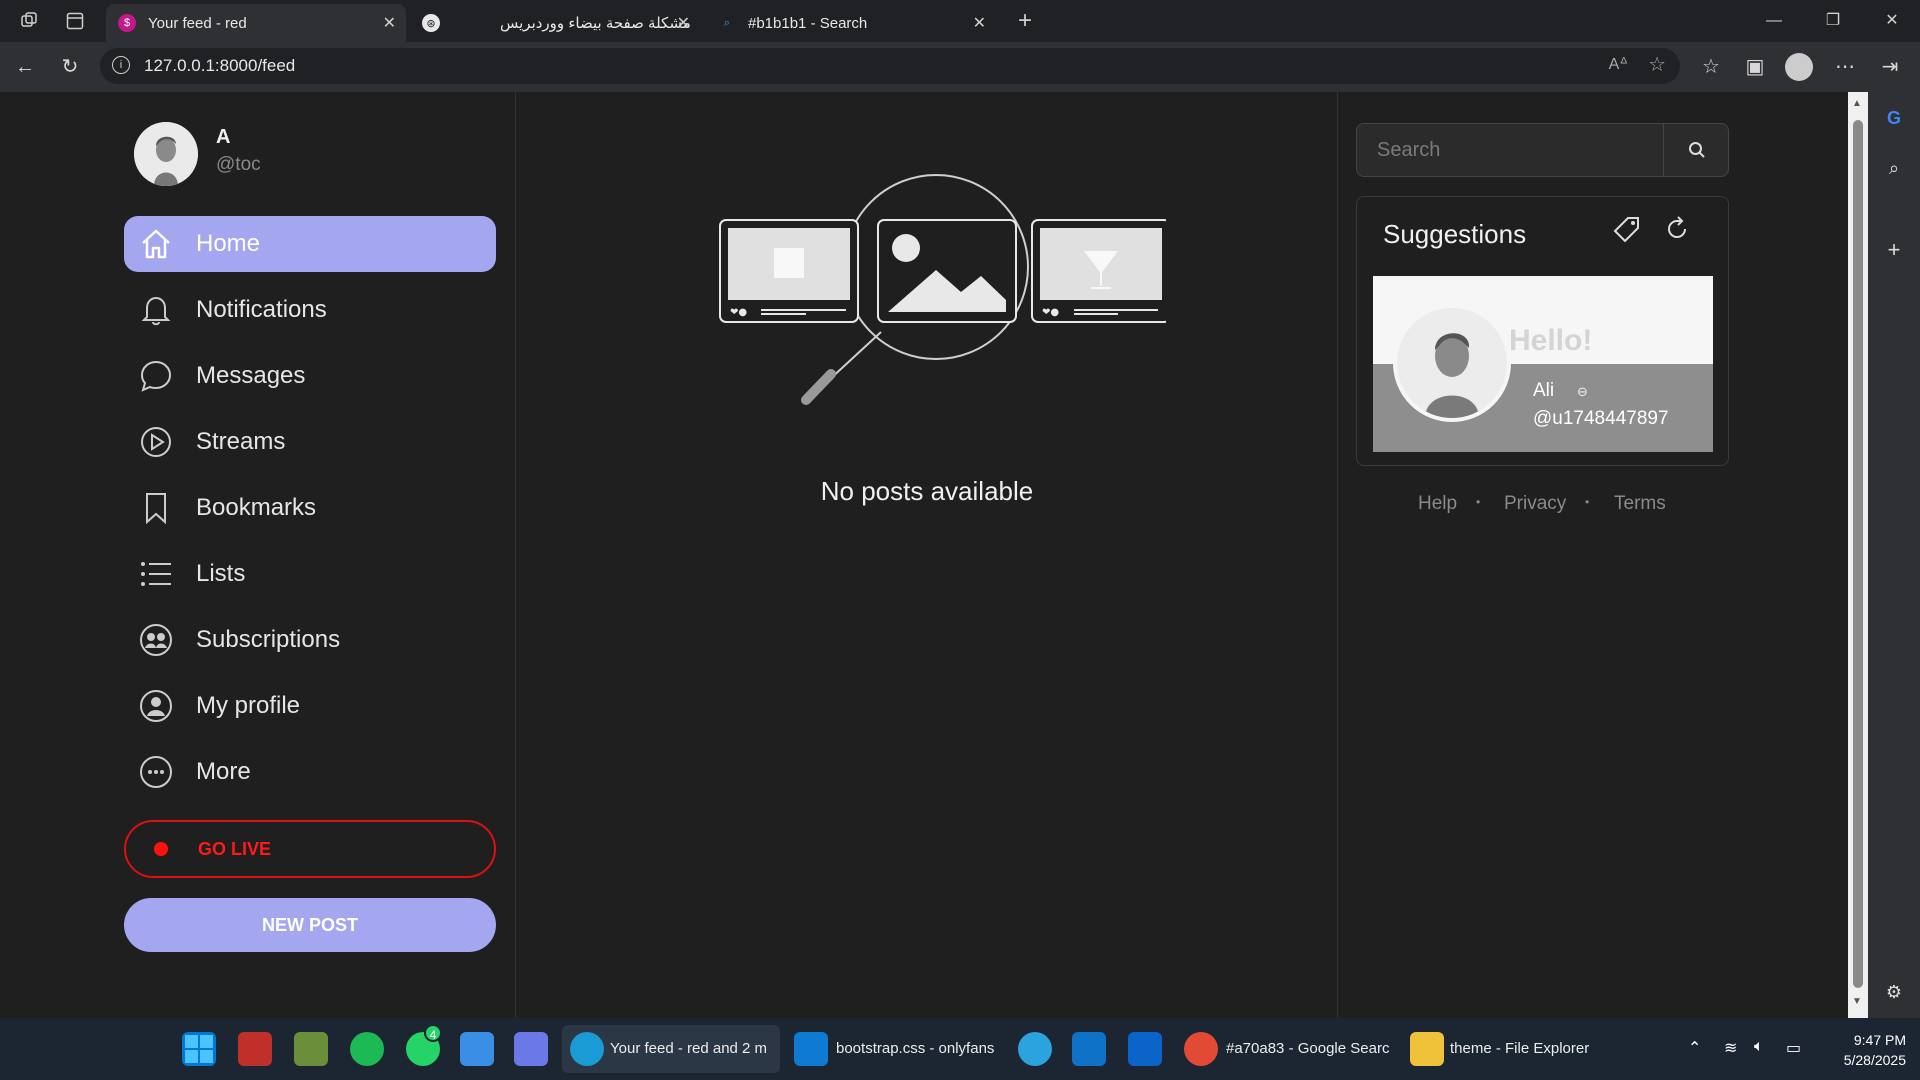 This screenshot has width=1920, height=1080. I want to click on search-input, so click(1510, 150).